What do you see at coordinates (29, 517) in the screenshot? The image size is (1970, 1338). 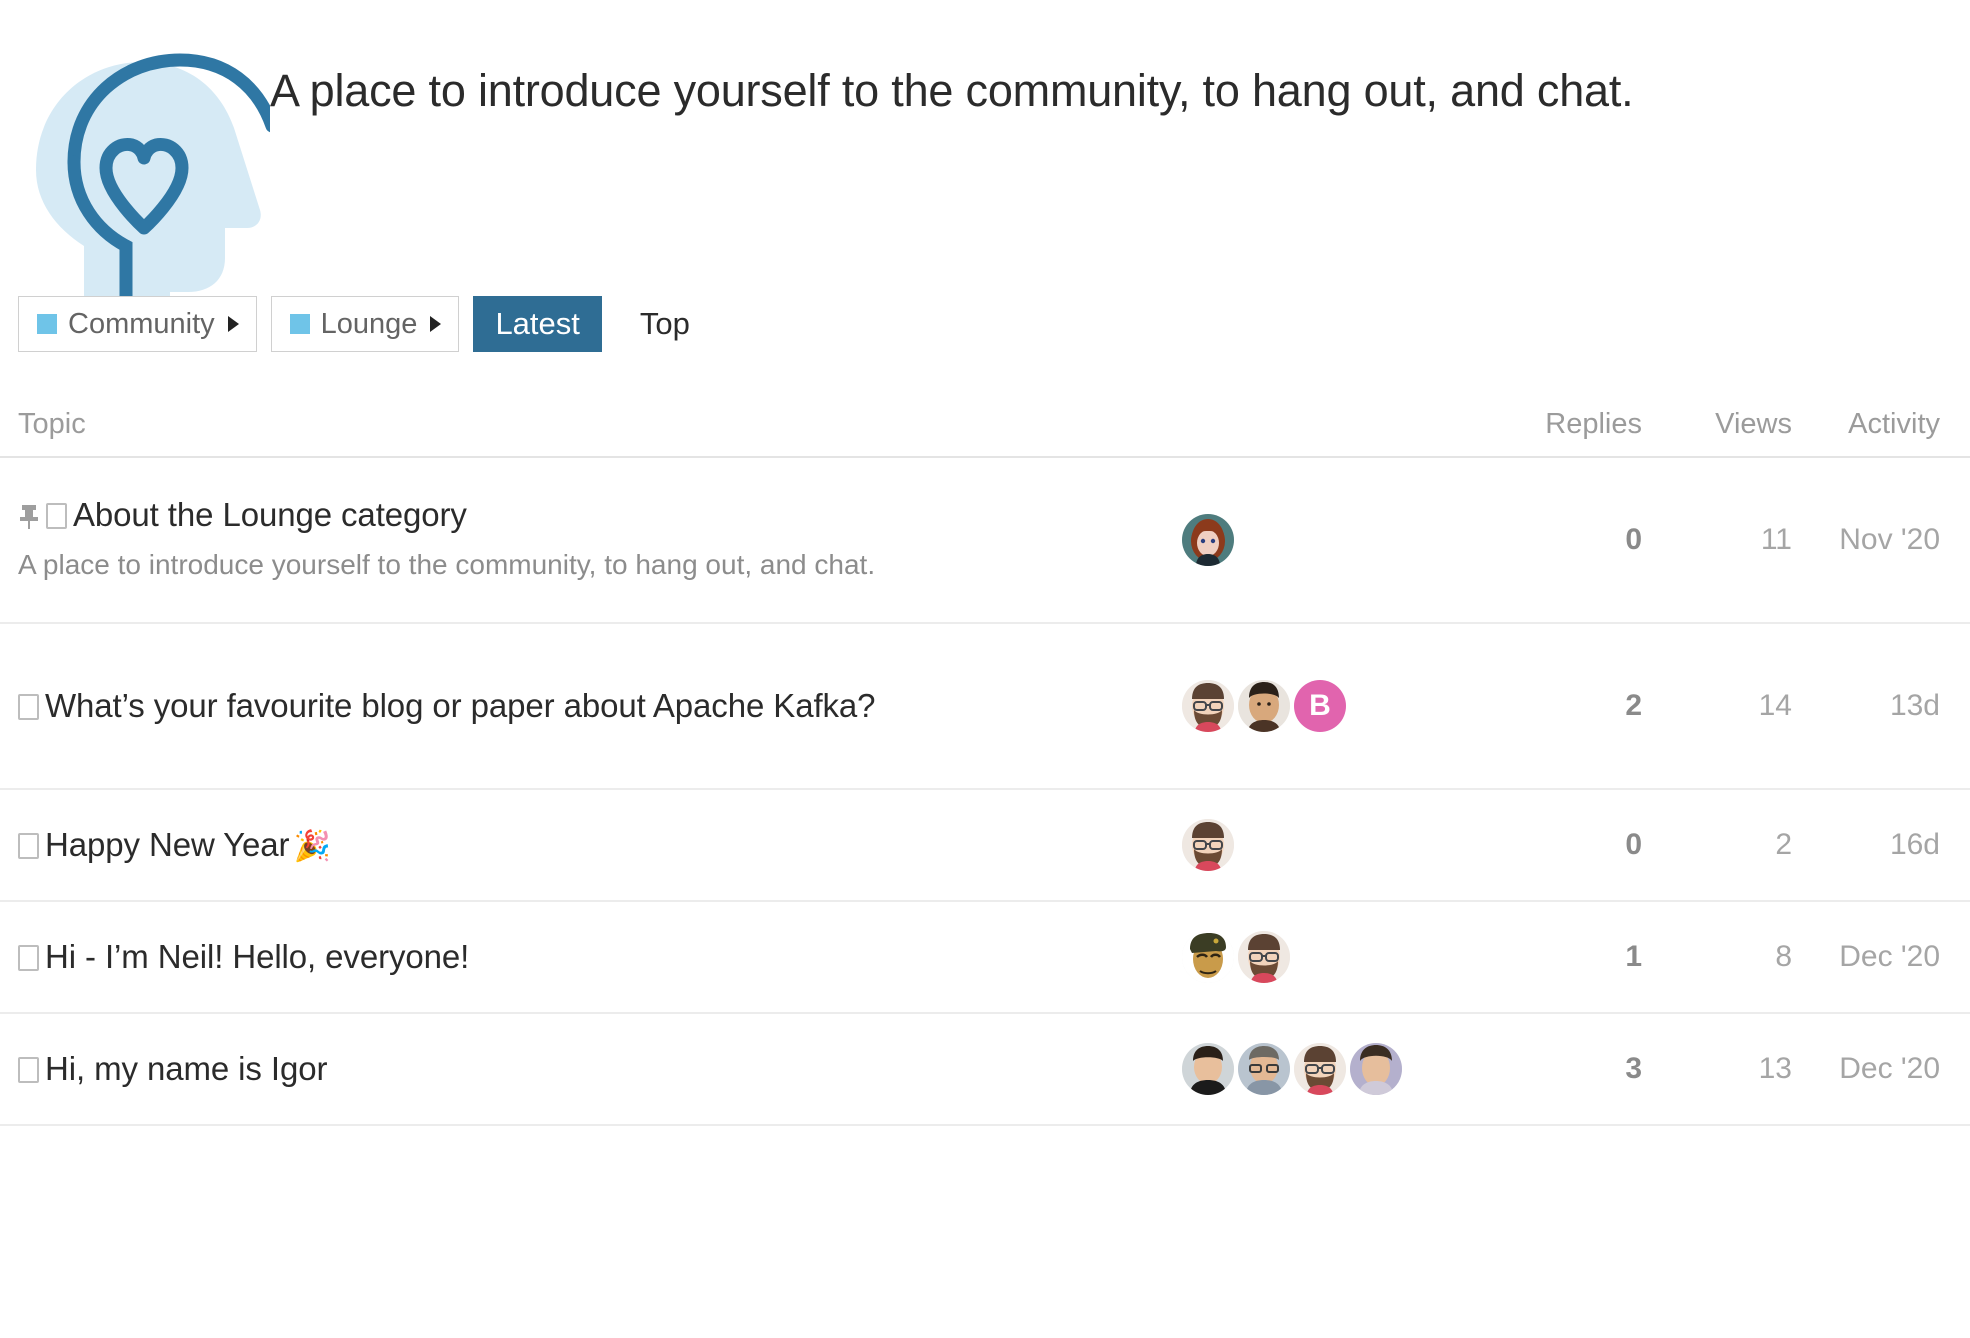 I see `pin-icon` at bounding box center [29, 517].